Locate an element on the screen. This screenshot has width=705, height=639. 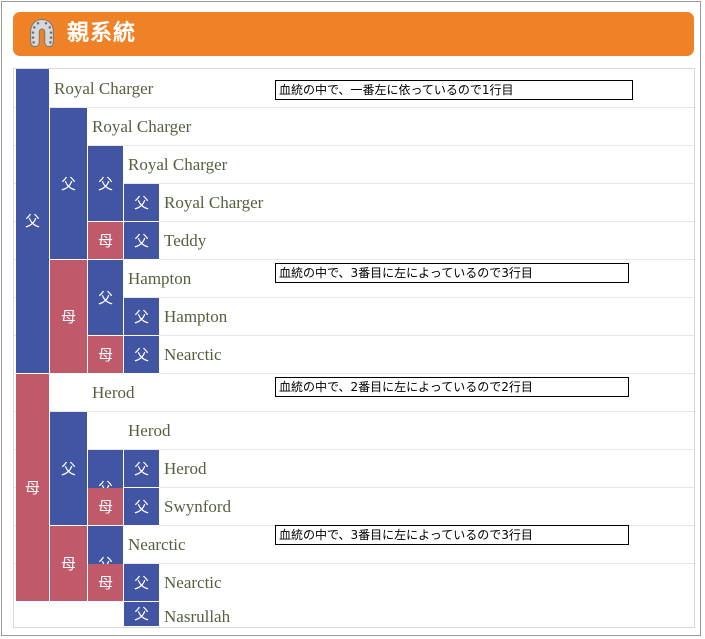
pedigree-cell-gen2-sire-b: 父 is located at coordinates (69, 469).